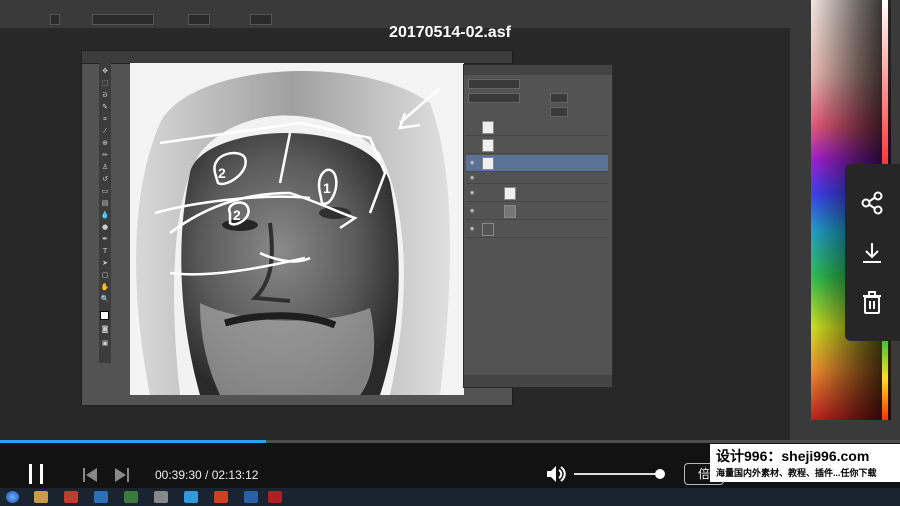 This screenshot has width=900, height=506. What do you see at coordinates (105, 251) in the screenshot?
I see `type-tool-icon: T` at bounding box center [105, 251].